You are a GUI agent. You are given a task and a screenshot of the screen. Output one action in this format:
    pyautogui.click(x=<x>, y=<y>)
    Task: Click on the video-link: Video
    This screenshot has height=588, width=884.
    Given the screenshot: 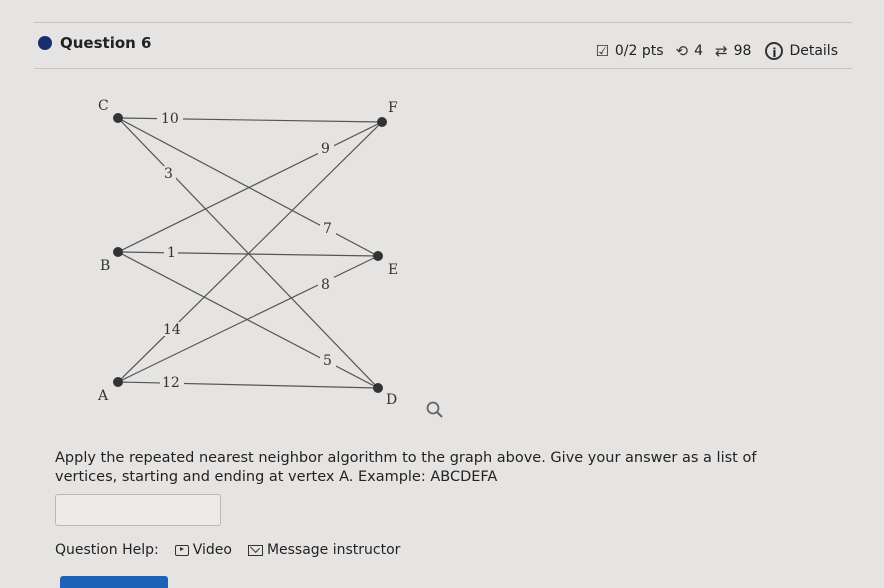 What is the action you would take?
    pyautogui.click(x=203, y=550)
    